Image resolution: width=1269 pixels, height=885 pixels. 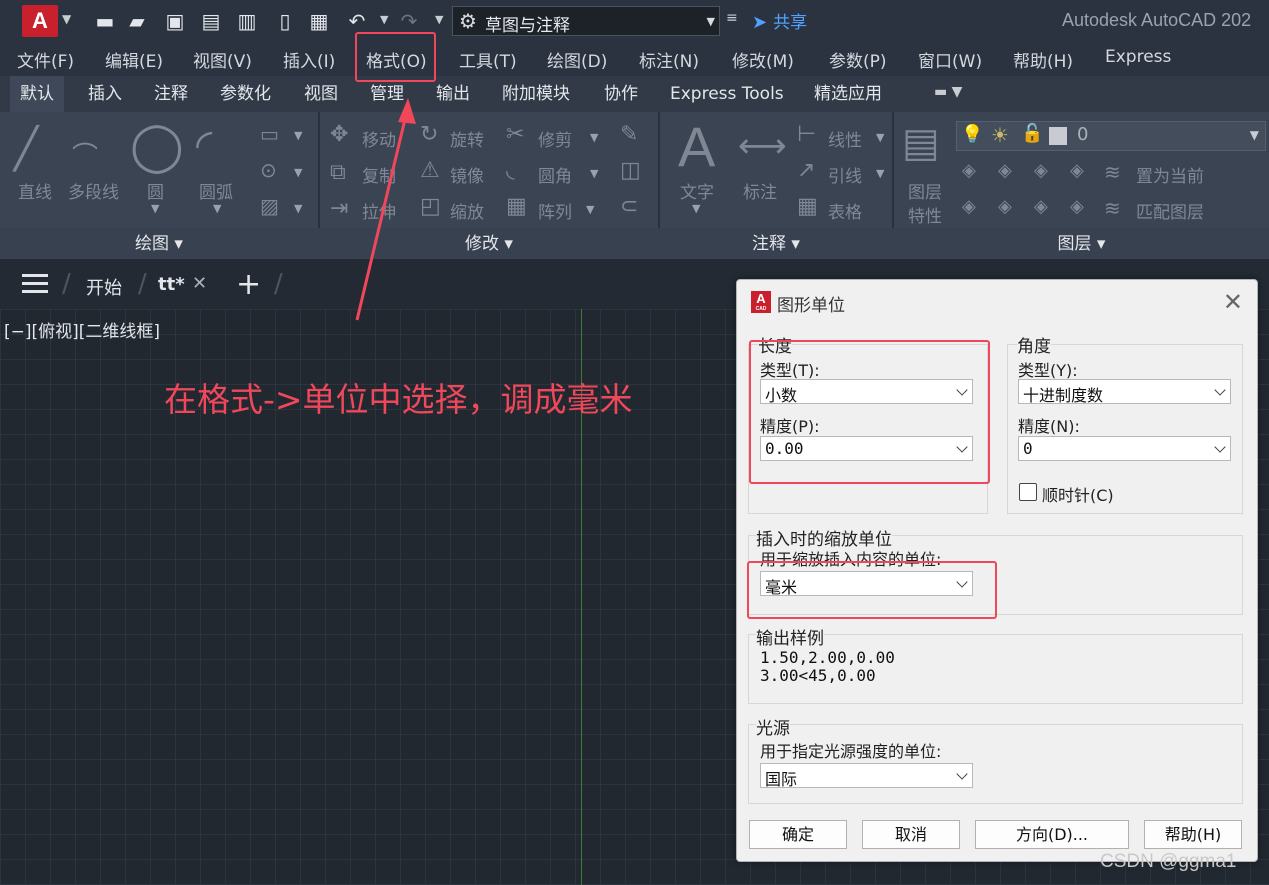 What do you see at coordinates (866, 776) in the screenshot?
I see `lighting-units-select: 国际` at bounding box center [866, 776].